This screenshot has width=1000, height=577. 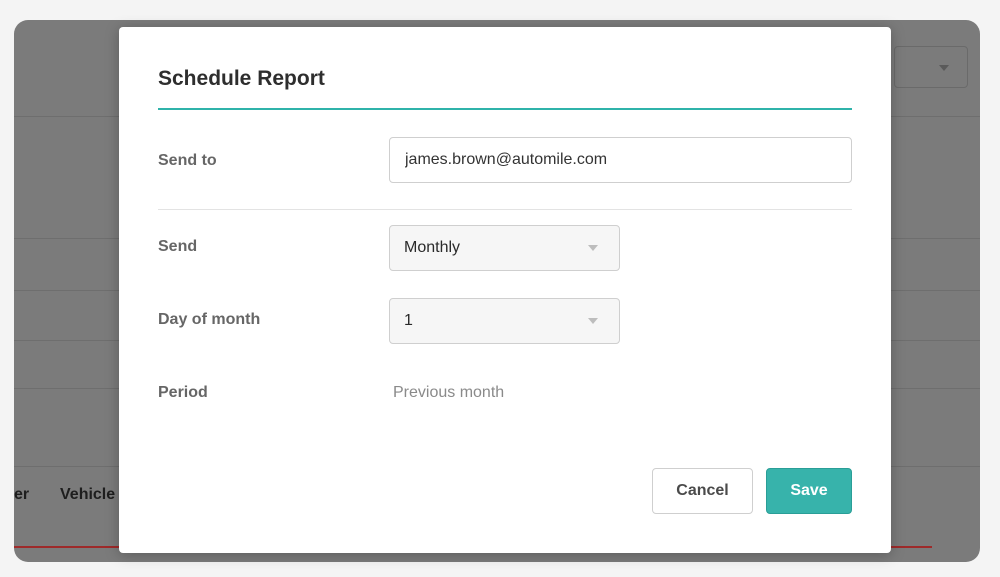 What do you see at coordinates (809, 491) in the screenshot?
I see `save-button: Save` at bounding box center [809, 491].